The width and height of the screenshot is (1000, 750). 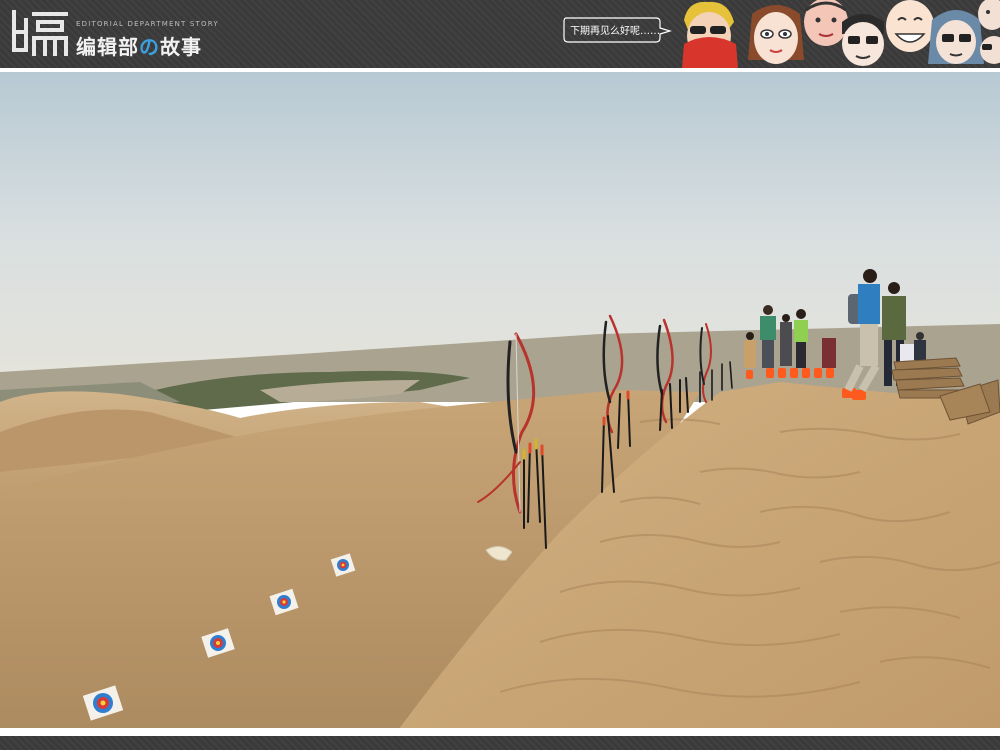 What do you see at coordinates (40, 33) in the screenshot?
I see `logo-icon` at bounding box center [40, 33].